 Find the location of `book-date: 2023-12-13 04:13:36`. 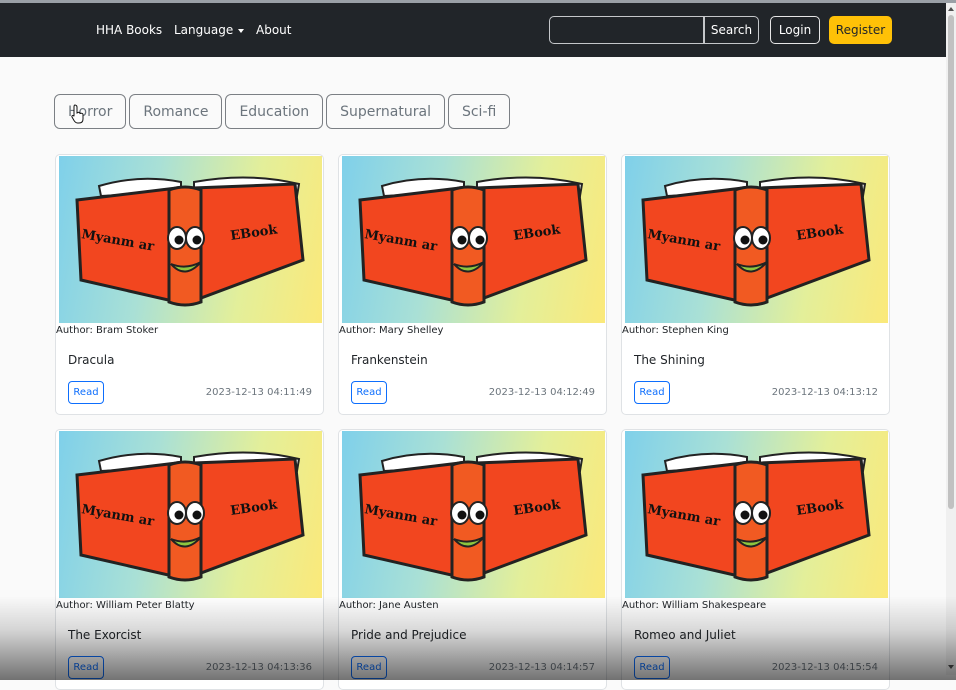

book-date: 2023-12-13 04:13:36 is located at coordinates (258, 667).